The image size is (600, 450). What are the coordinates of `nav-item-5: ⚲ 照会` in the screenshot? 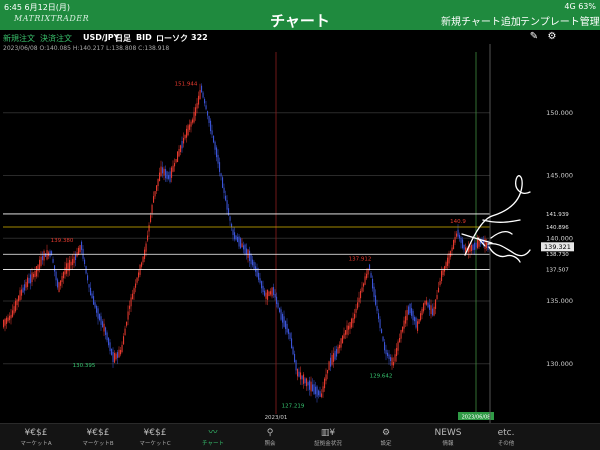 It's located at (270, 437).